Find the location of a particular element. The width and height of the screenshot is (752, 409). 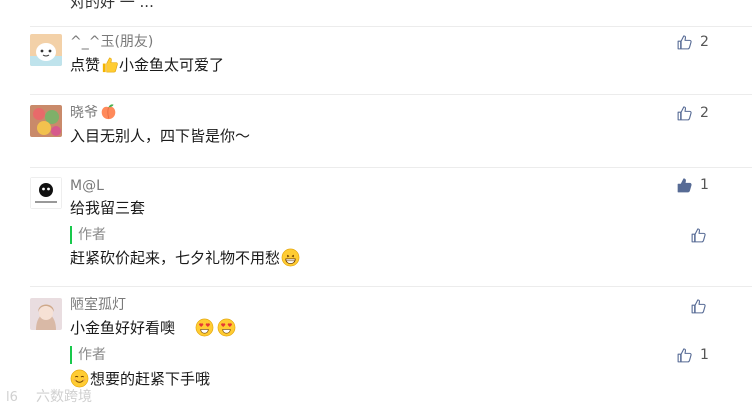

peach-emoji-icon is located at coordinates (108, 114).